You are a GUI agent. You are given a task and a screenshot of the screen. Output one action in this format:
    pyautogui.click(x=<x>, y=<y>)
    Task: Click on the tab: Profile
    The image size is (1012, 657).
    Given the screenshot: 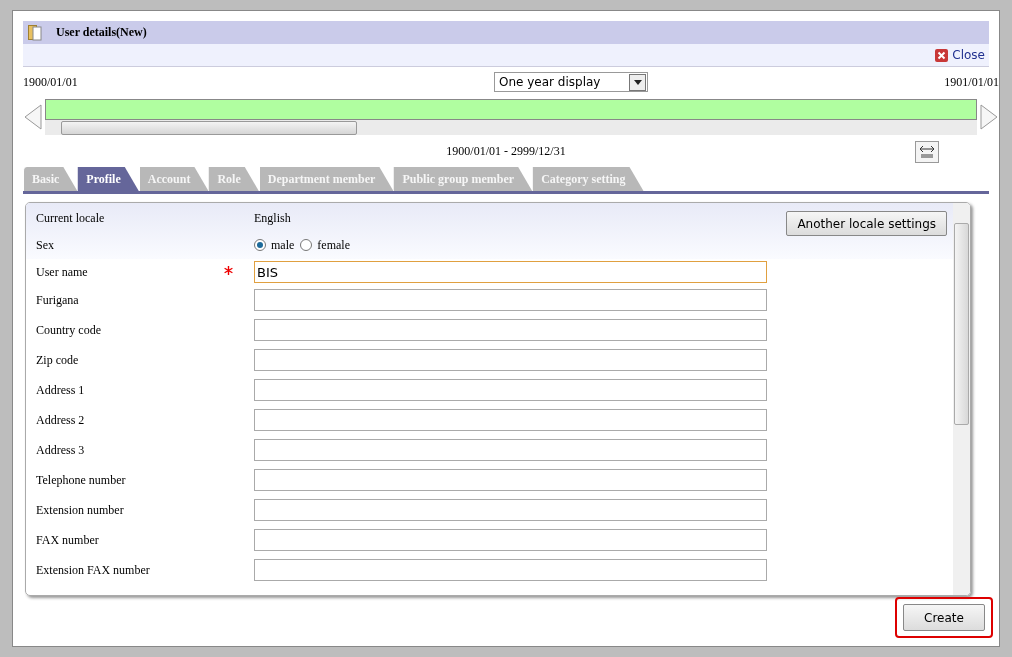 What is the action you would take?
    pyautogui.click(x=108, y=179)
    